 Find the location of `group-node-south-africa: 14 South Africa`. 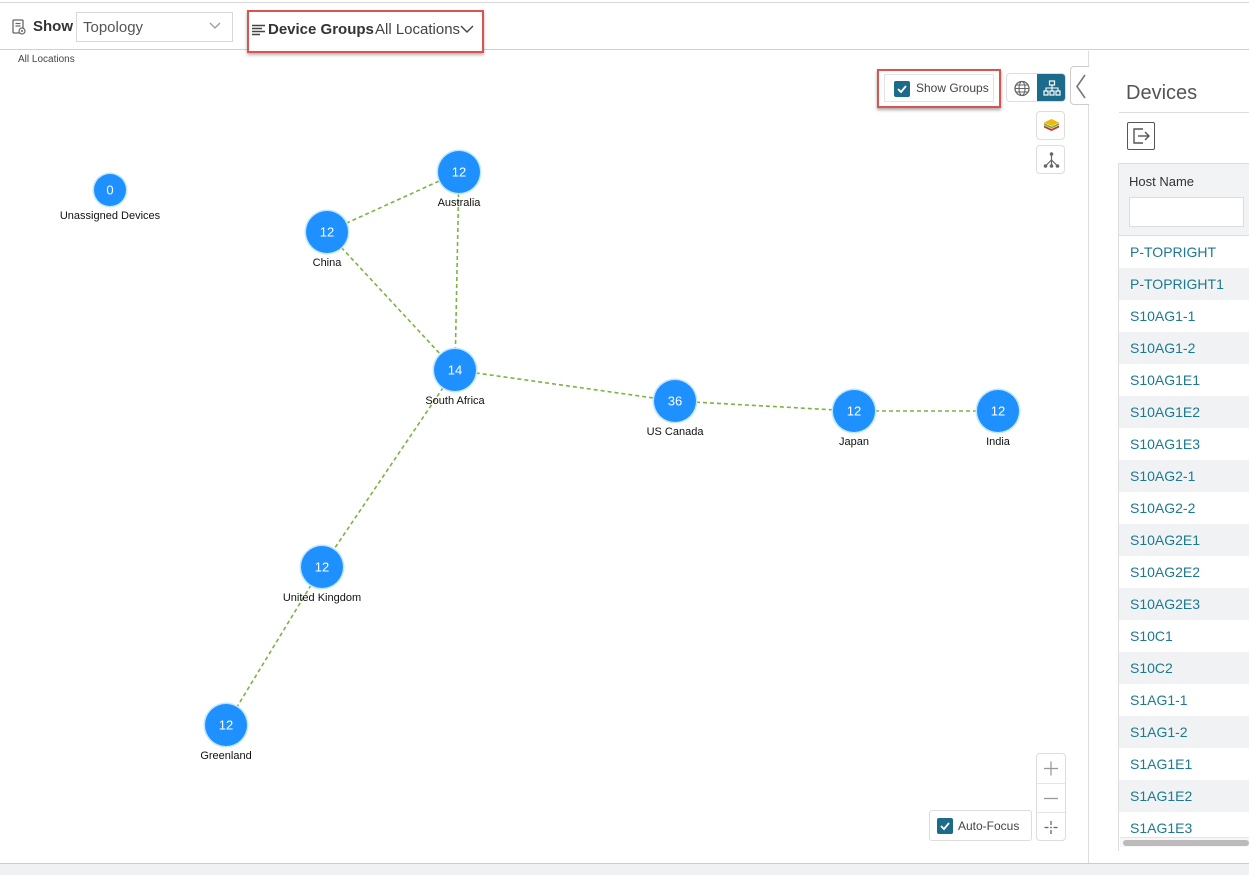

group-node-south-africa: 14 South Africa is located at coordinates (455, 377).